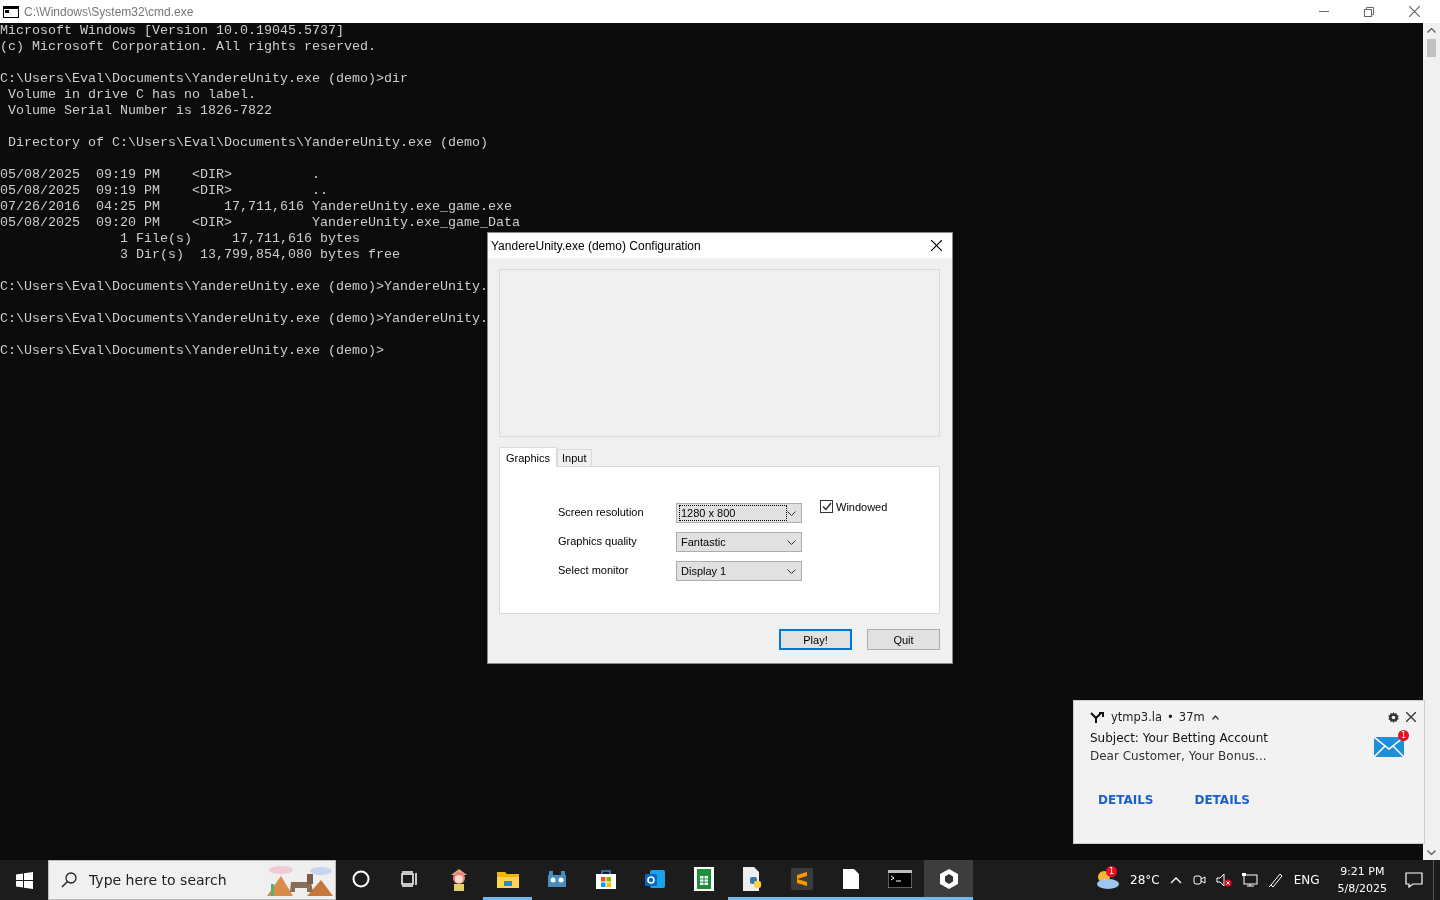 This screenshot has width=1440, height=900. What do you see at coordinates (69, 880) in the screenshot?
I see `search-icon` at bounding box center [69, 880].